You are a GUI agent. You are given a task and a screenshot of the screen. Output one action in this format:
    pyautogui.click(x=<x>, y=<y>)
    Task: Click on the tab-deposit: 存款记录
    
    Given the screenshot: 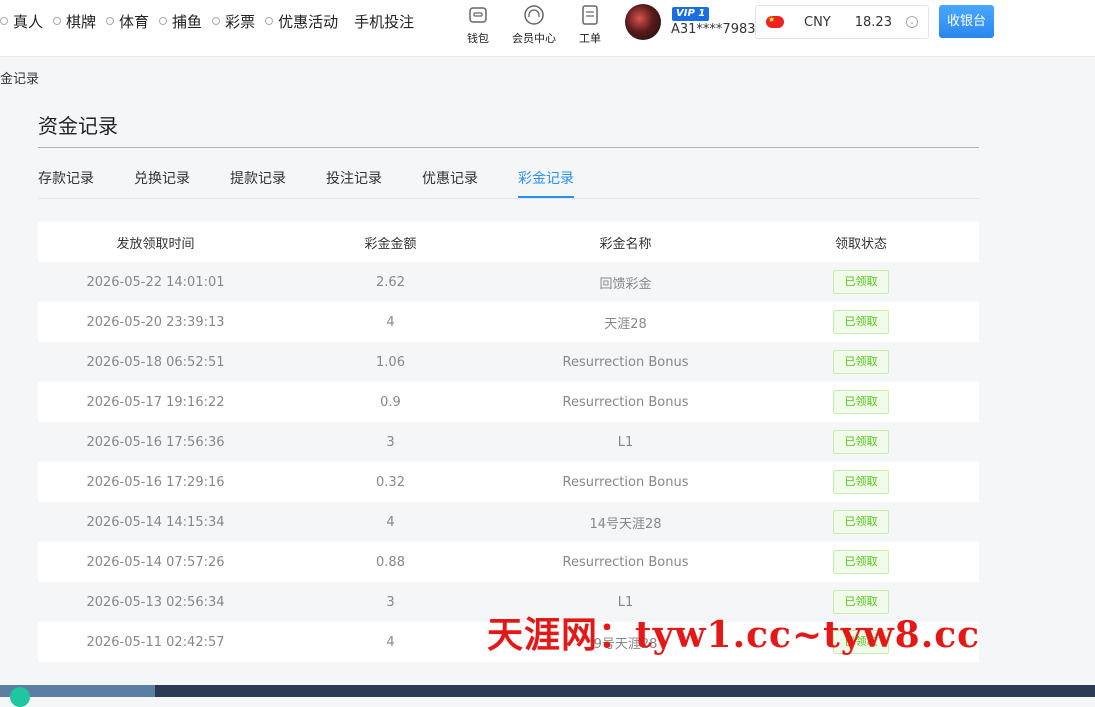 What is the action you would take?
    pyautogui.click(x=66, y=182)
    